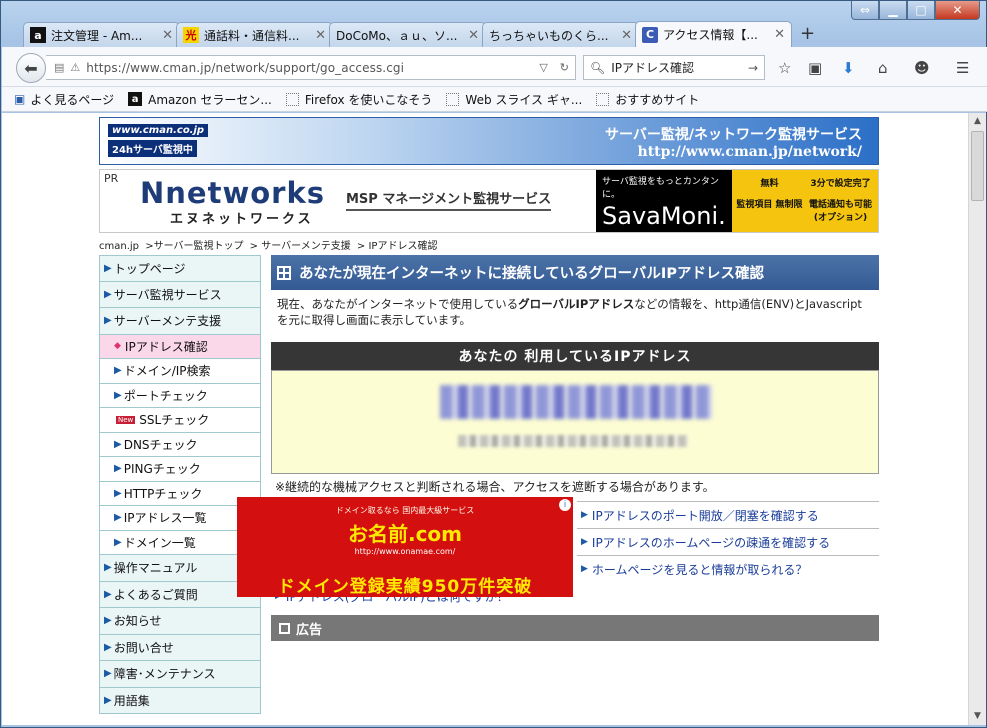  I want to click on tab-2: 光 通話料・通信料... ✕, so click(254, 34).